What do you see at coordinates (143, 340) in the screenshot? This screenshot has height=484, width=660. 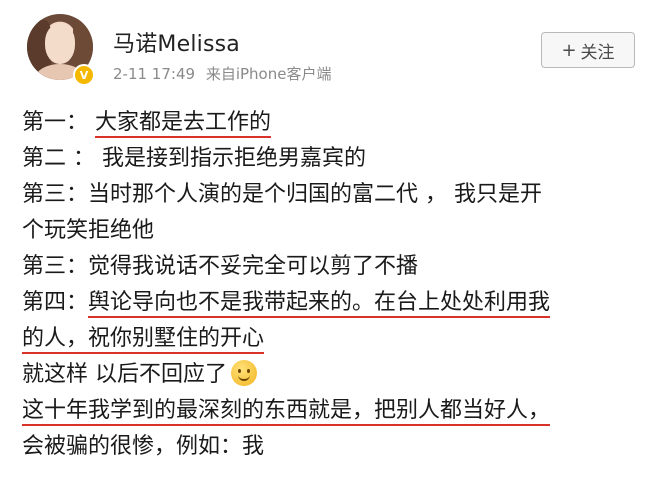 I see `underlined-text: 的人，祝你别墅住的开心` at bounding box center [143, 340].